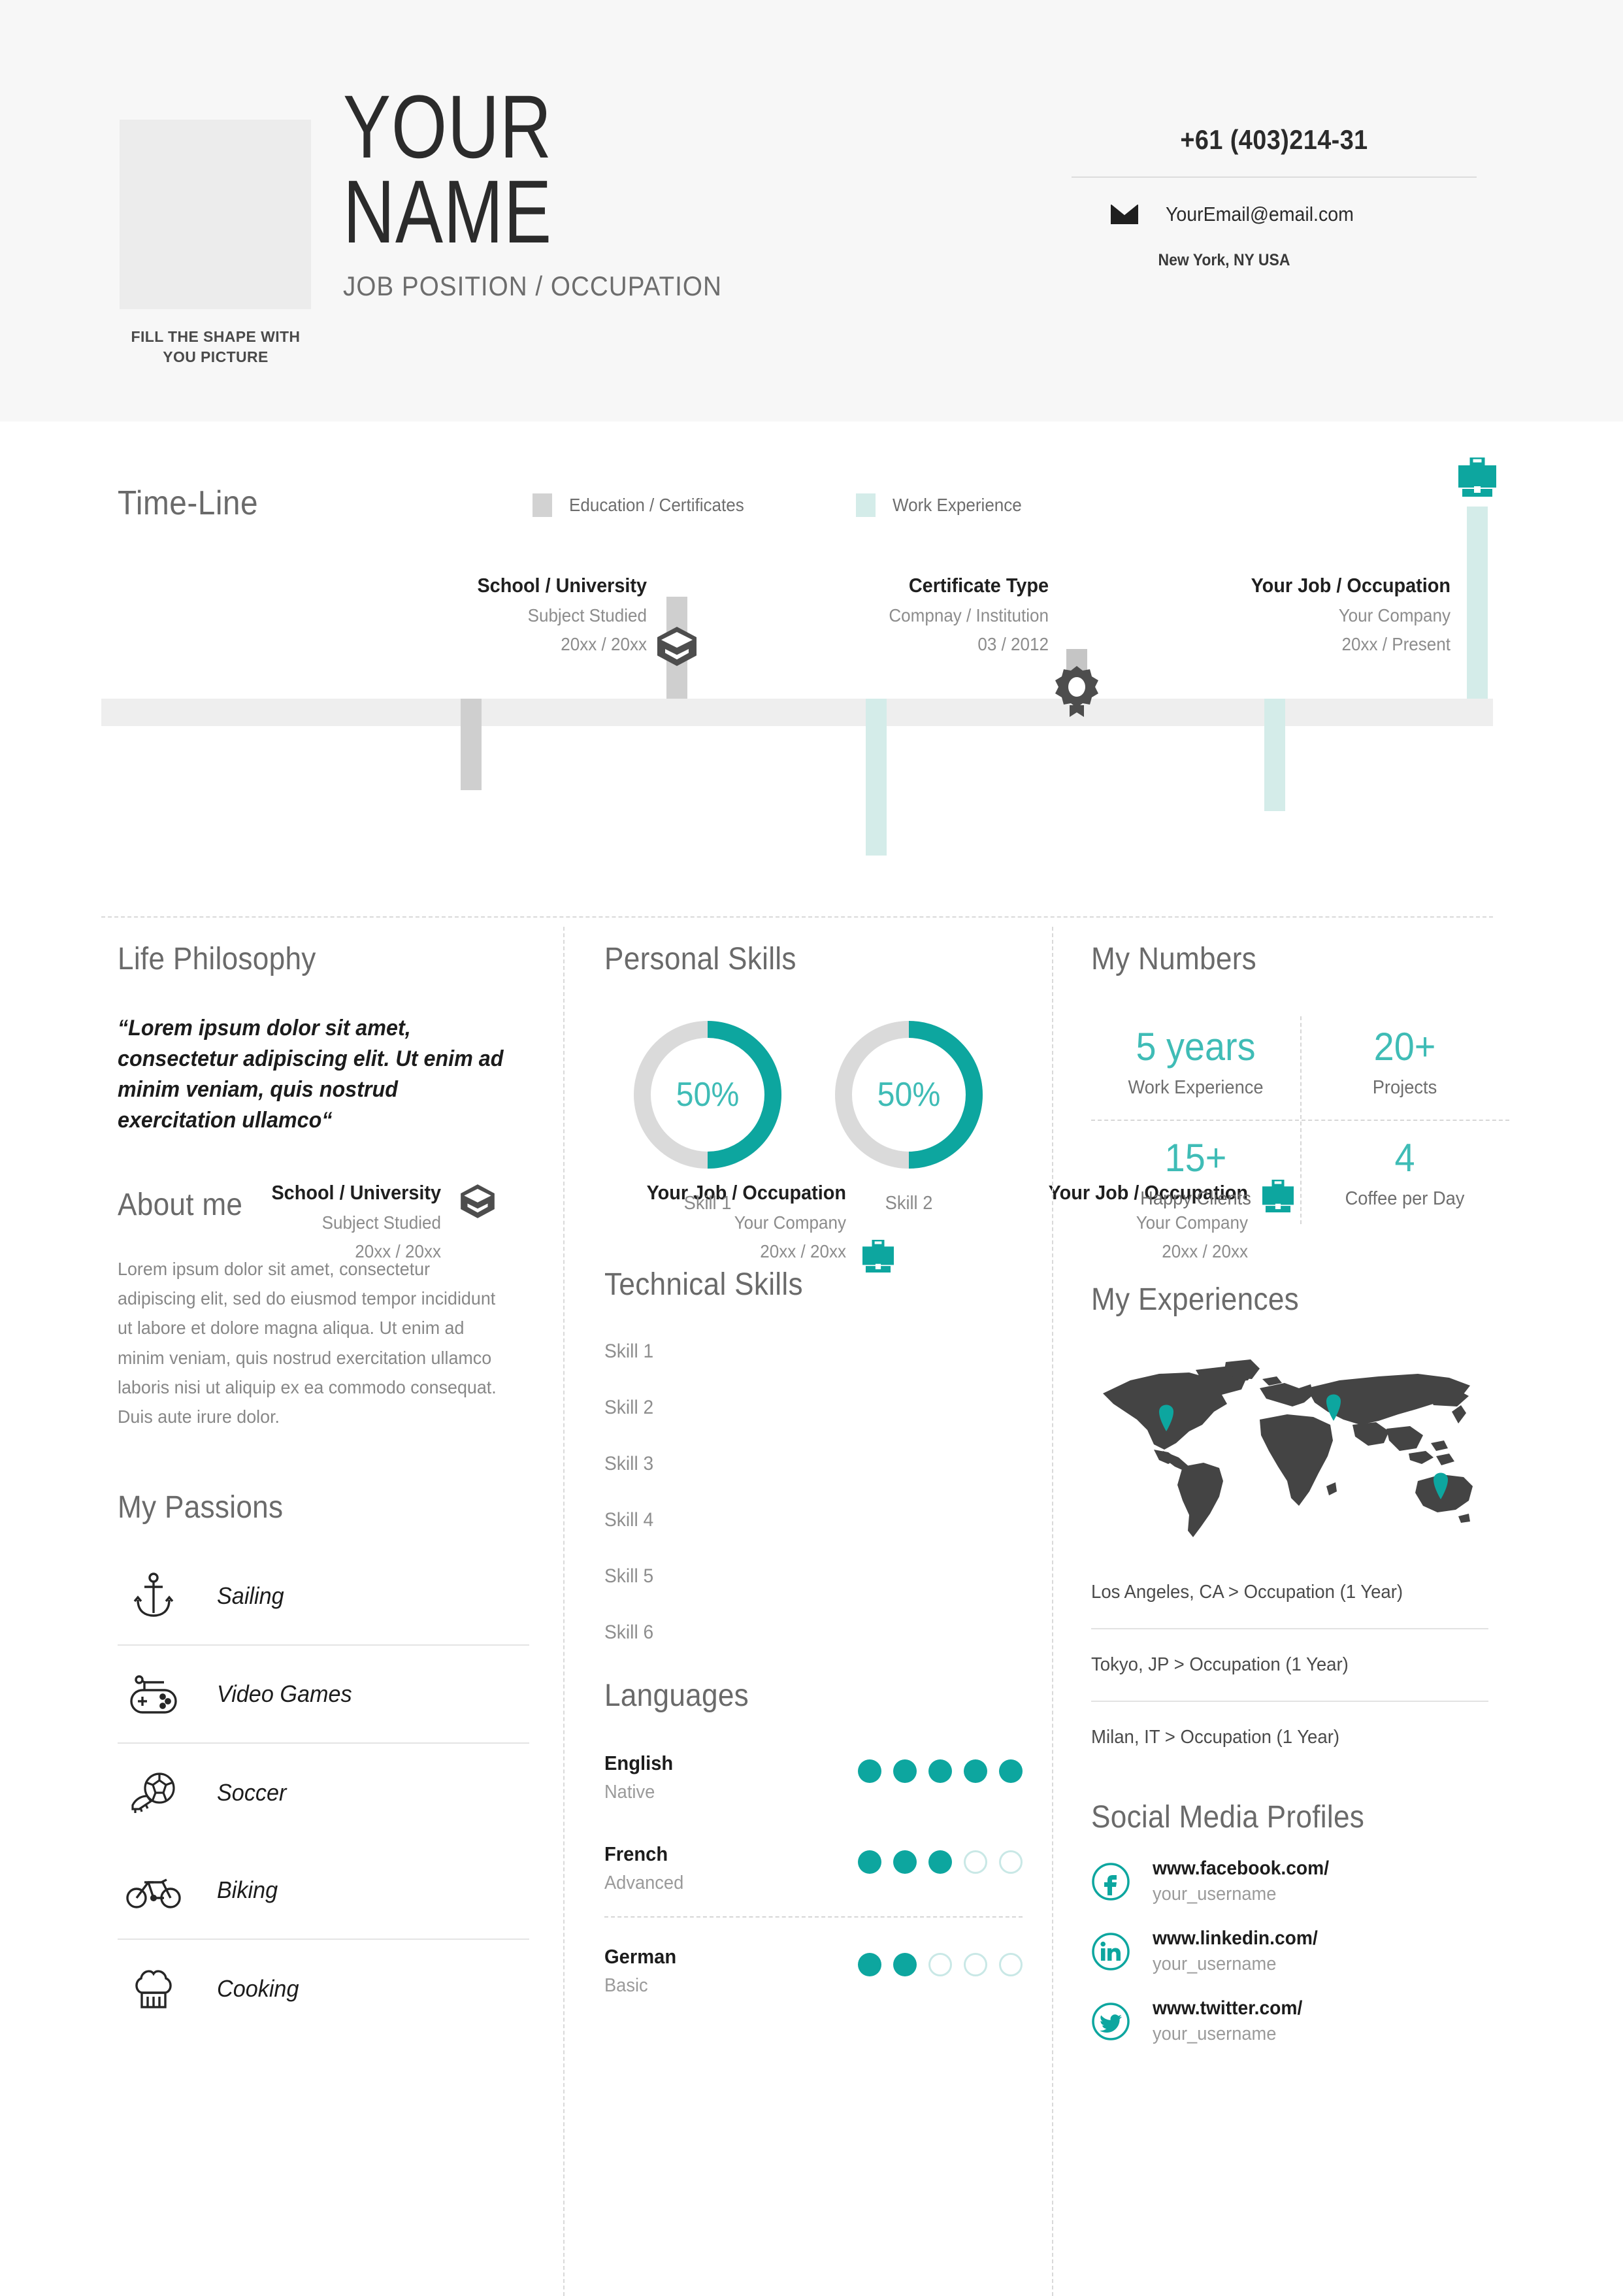 This screenshot has height=2296, width=1623. What do you see at coordinates (1232, 2021) in the screenshot?
I see `social-text: www.twitter.com/ your_username` at bounding box center [1232, 2021].